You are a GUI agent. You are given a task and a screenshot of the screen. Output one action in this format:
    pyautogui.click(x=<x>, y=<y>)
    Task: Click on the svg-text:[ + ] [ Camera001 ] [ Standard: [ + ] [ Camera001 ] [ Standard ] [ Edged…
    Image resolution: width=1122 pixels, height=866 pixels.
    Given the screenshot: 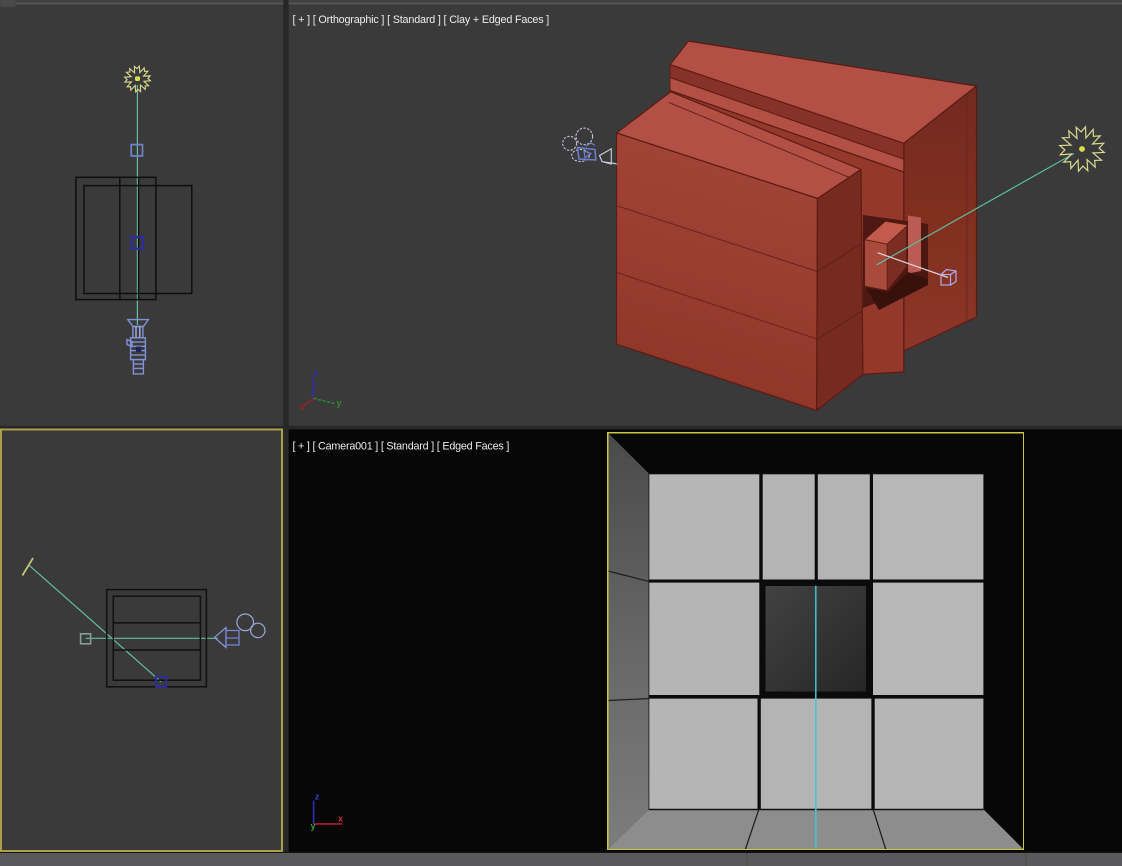 What is the action you would take?
    pyautogui.click(x=401, y=447)
    